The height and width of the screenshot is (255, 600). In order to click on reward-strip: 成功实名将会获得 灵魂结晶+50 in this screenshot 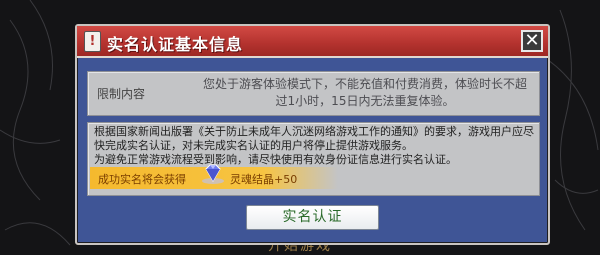, I will do `click(214, 176)`.